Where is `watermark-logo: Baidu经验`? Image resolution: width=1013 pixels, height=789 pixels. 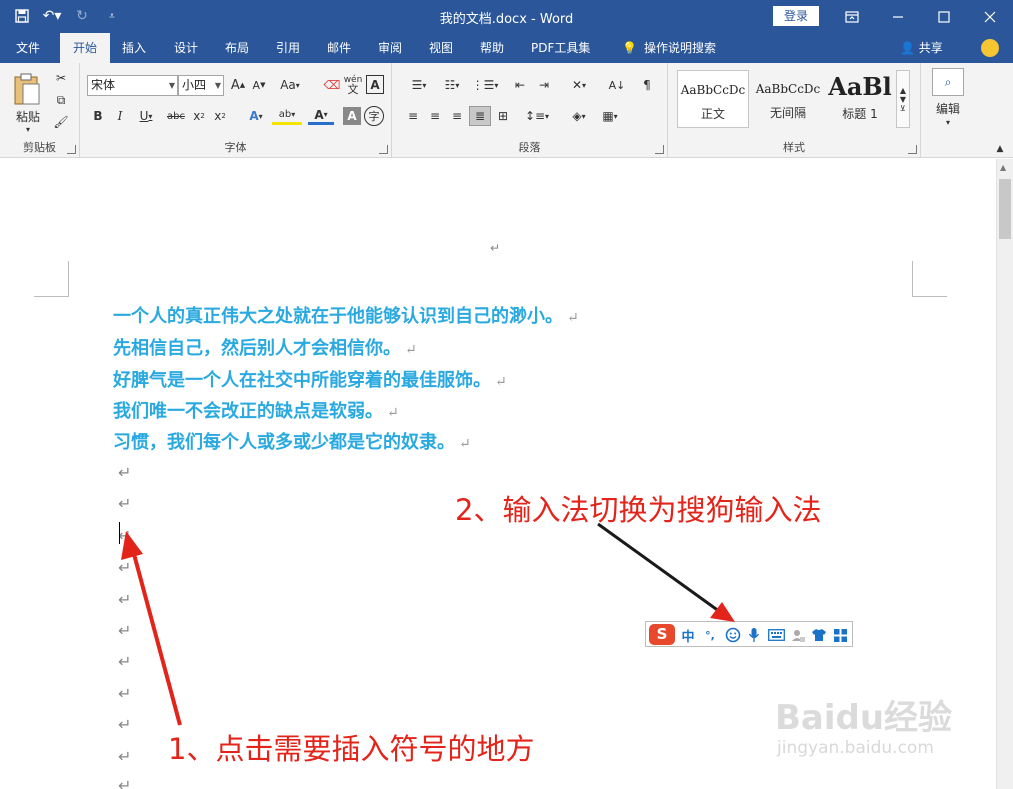
watermark-logo: Baidu经验 is located at coordinates (864, 718).